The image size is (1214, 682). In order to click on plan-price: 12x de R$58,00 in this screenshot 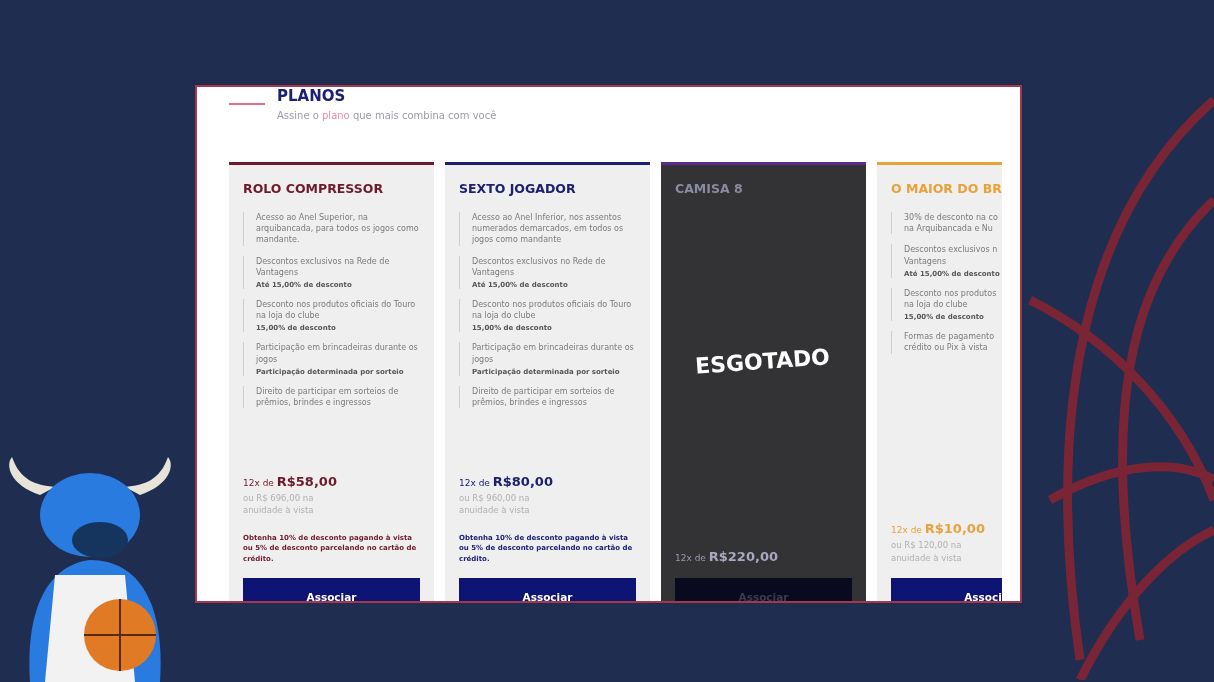, I will do `click(290, 481)`.